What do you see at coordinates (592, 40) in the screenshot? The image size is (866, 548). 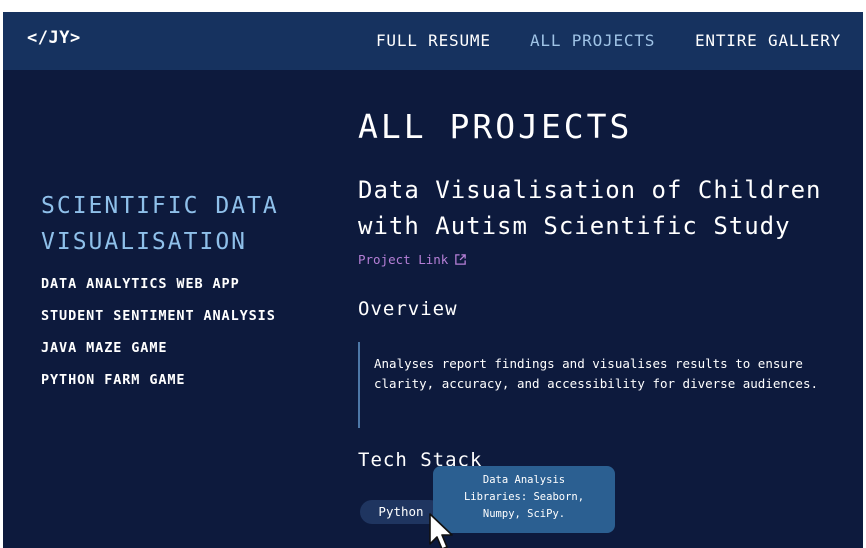 I see `nav-link-all-projects: ALL PROJECTS` at bounding box center [592, 40].